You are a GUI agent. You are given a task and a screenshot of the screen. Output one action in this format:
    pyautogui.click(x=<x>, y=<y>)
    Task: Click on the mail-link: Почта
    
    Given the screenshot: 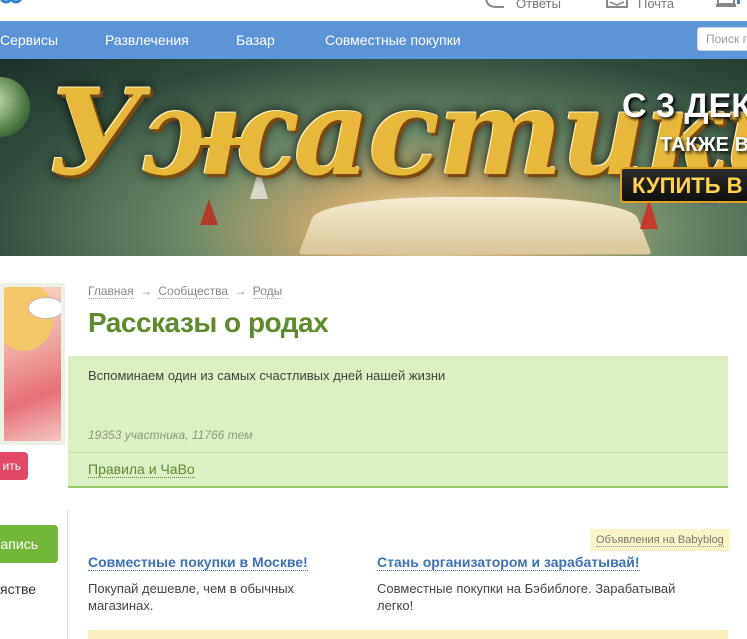 What is the action you would take?
    pyautogui.click(x=640, y=5)
    